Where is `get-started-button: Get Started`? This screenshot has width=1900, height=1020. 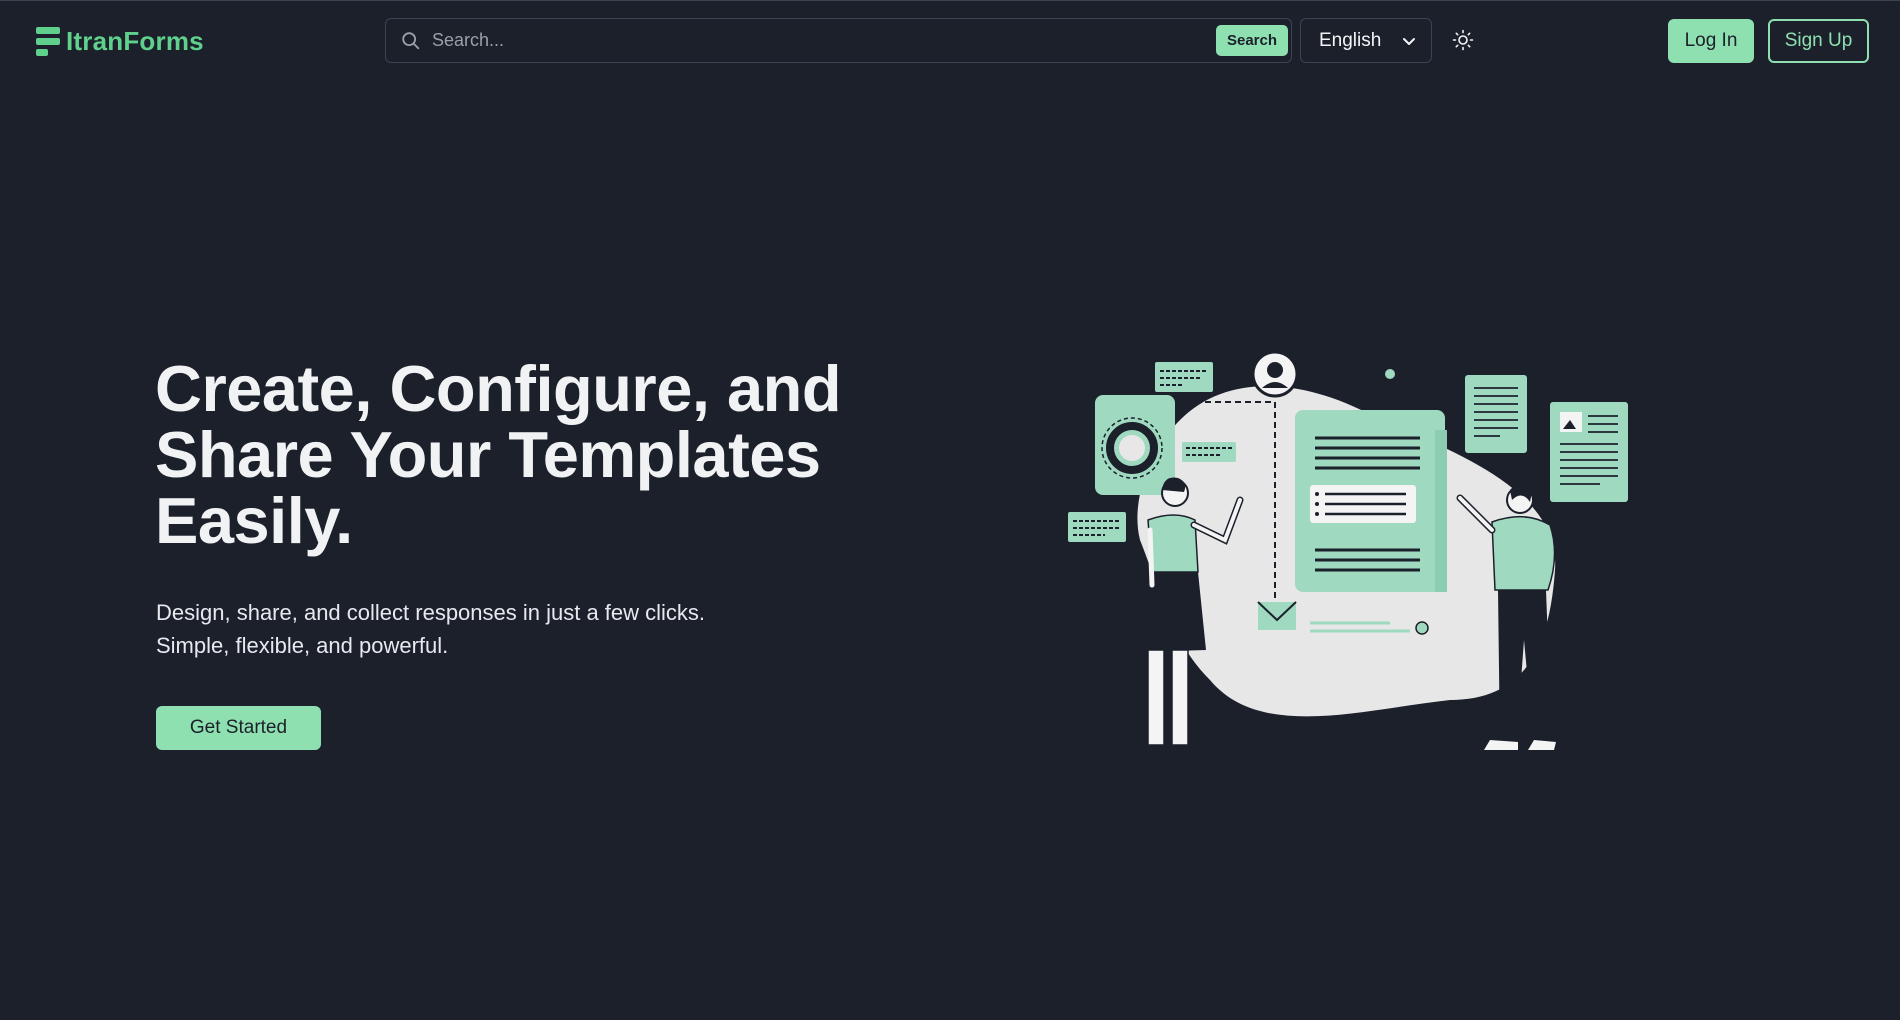
get-started-button: Get Started is located at coordinates (238, 728).